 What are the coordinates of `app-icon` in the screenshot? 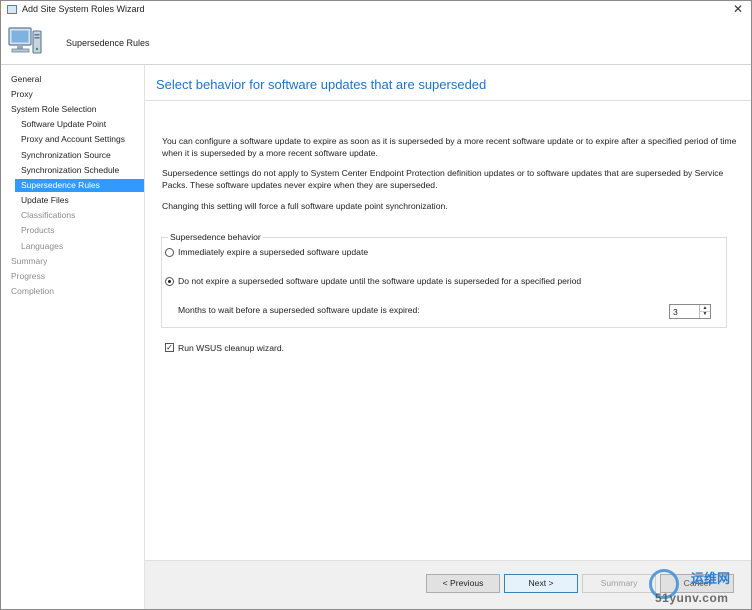 It's located at (12, 9).